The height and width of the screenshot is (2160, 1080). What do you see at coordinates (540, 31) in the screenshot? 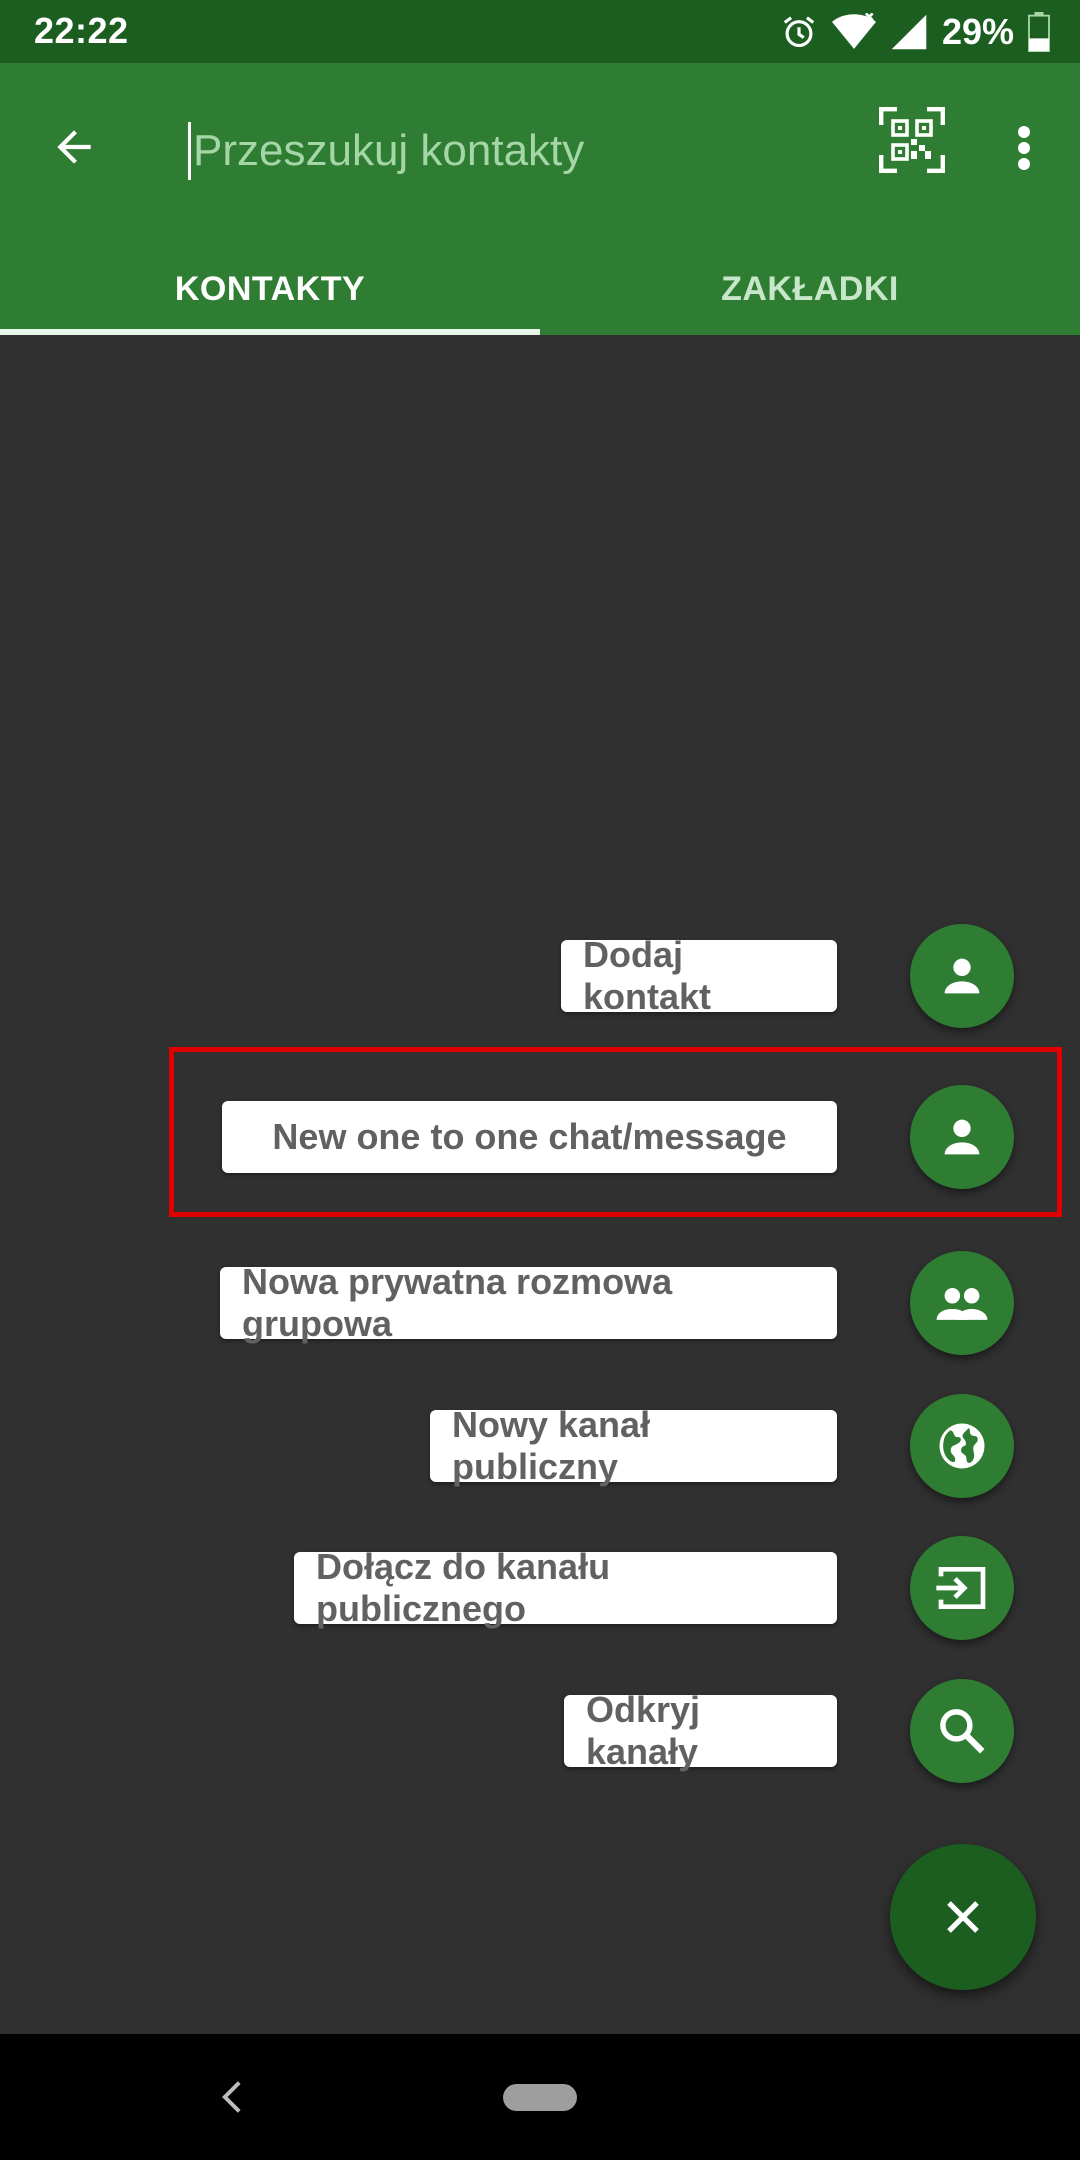
I see `status-bar: 22:22 29%` at bounding box center [540, 31].